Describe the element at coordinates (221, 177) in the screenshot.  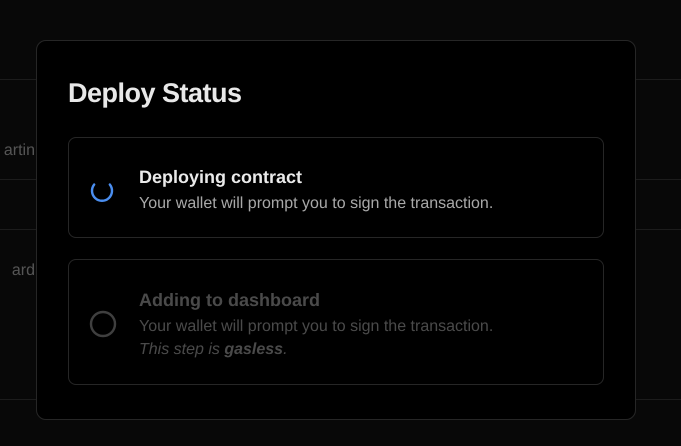
I see `step-title: Deploying contract` at that location.